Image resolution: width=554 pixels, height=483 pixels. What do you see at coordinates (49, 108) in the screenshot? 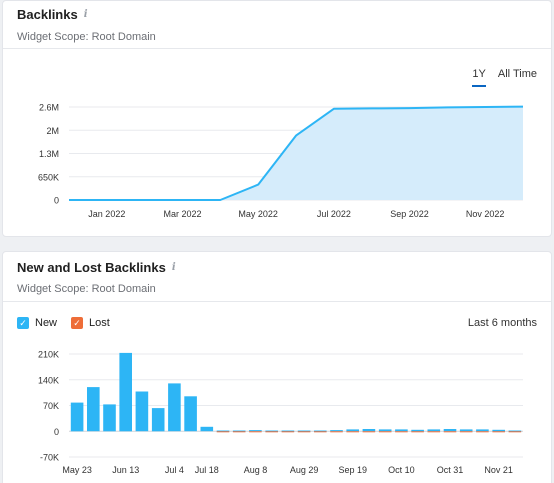
I see `y-tick-label: 2.6M` at bounding box center [49, 108].